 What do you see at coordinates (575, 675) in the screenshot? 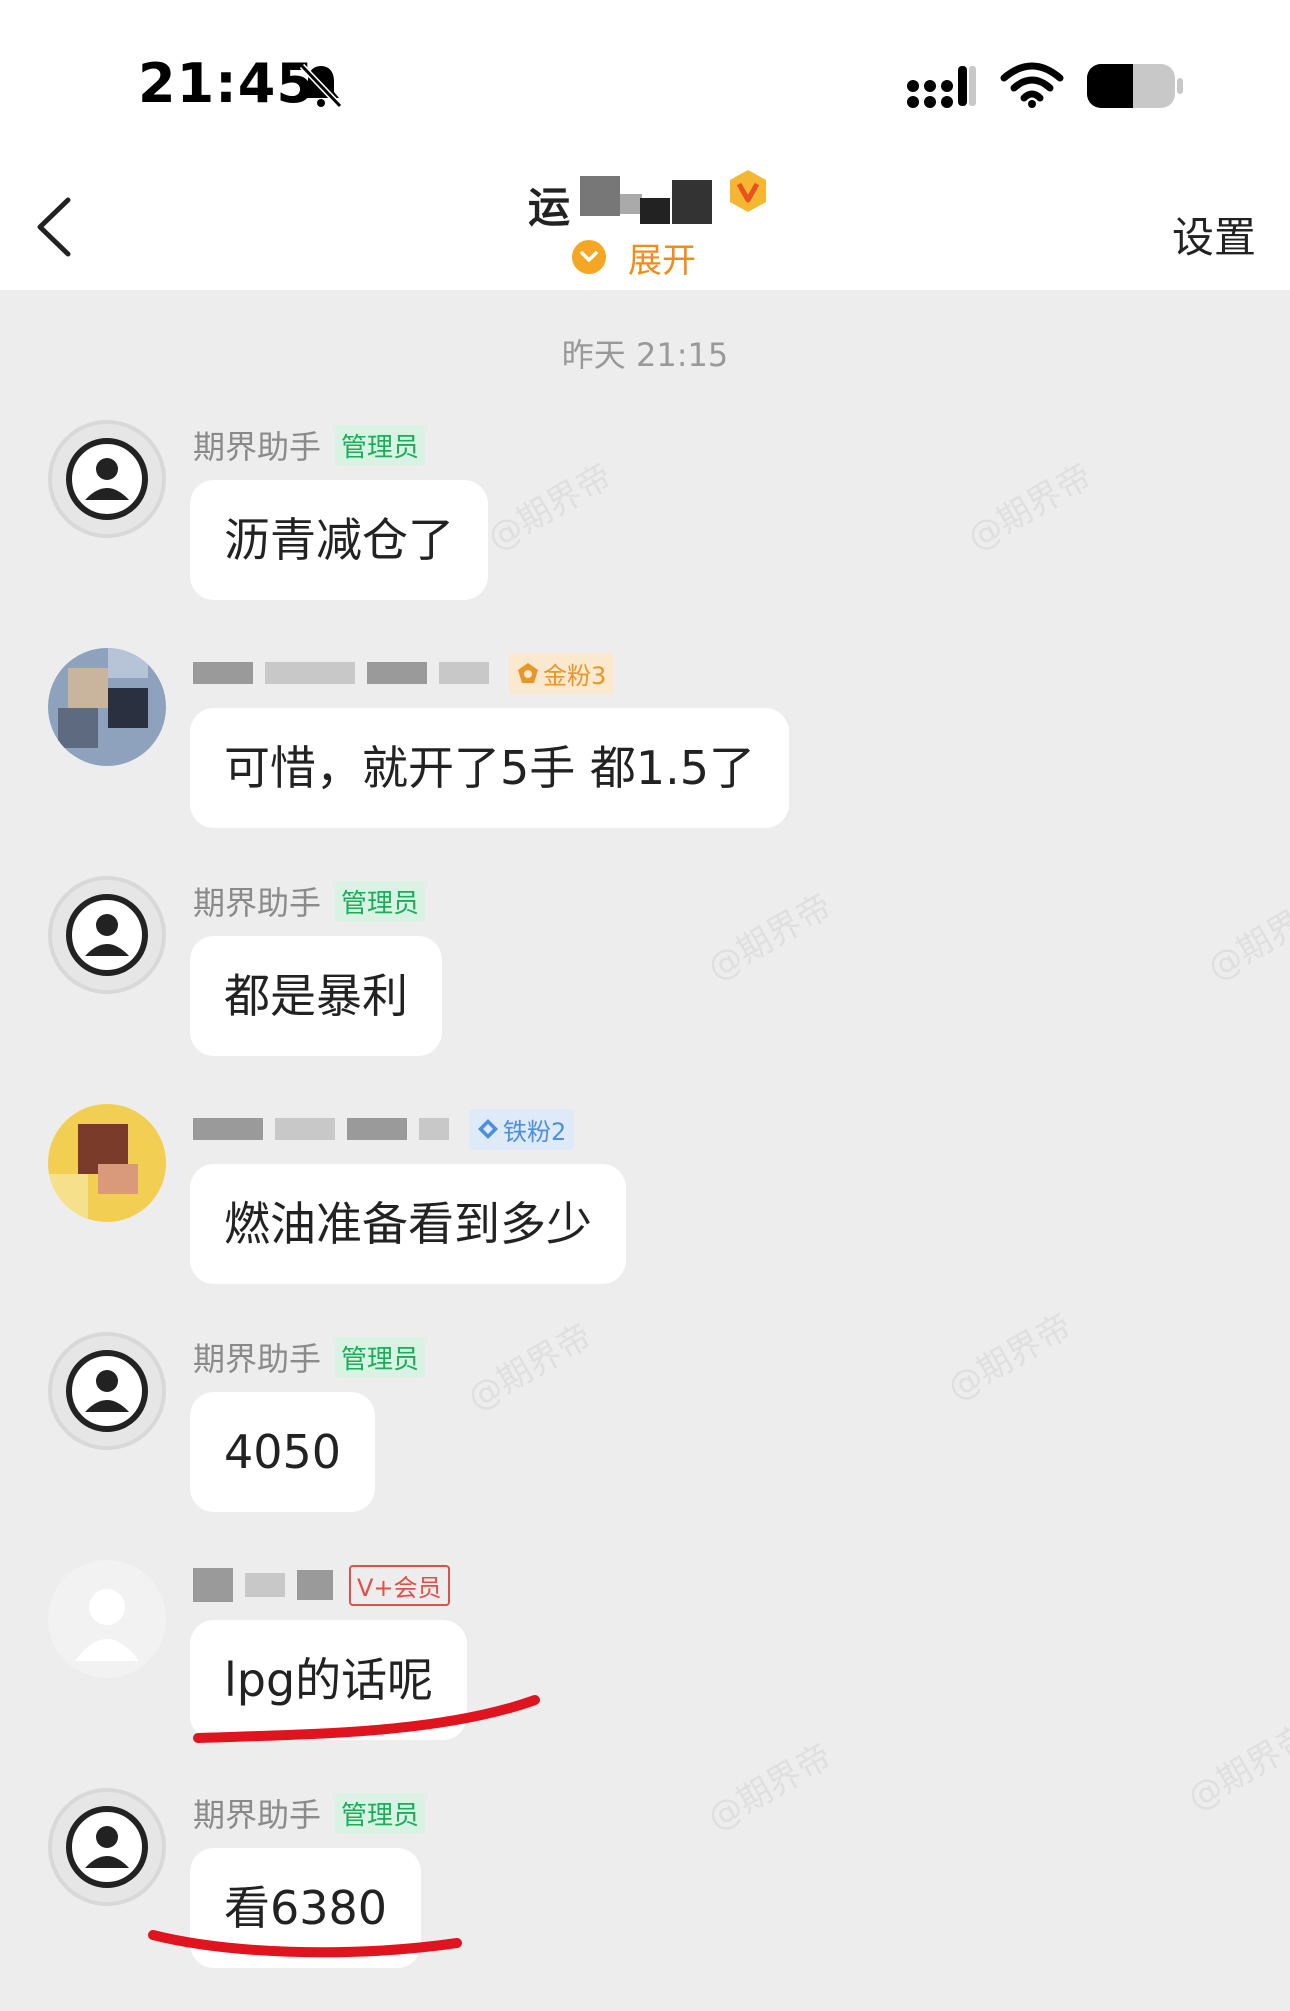
I see `fan-level-text: 金粉3` at bounding box center [575, 675].